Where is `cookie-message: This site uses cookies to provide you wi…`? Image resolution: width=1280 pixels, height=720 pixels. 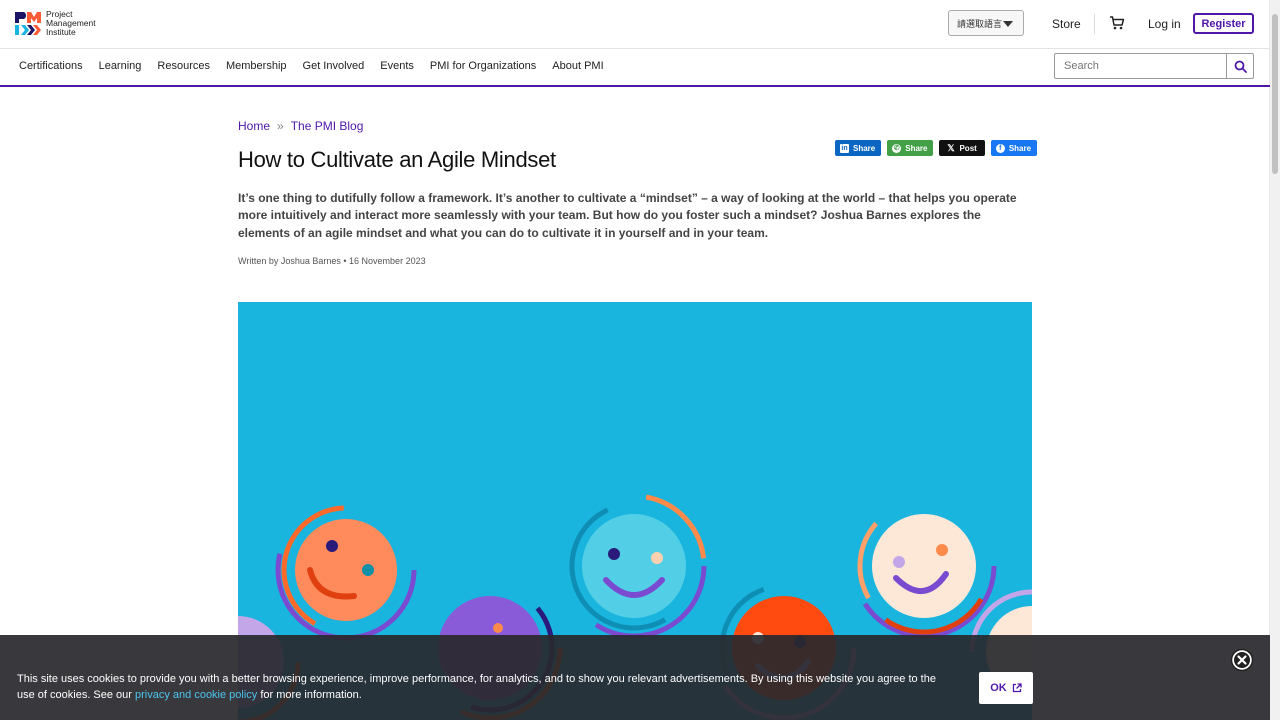
cookie-message: This site uses cookies to provide you wi… is located at coordinates (482, 687).